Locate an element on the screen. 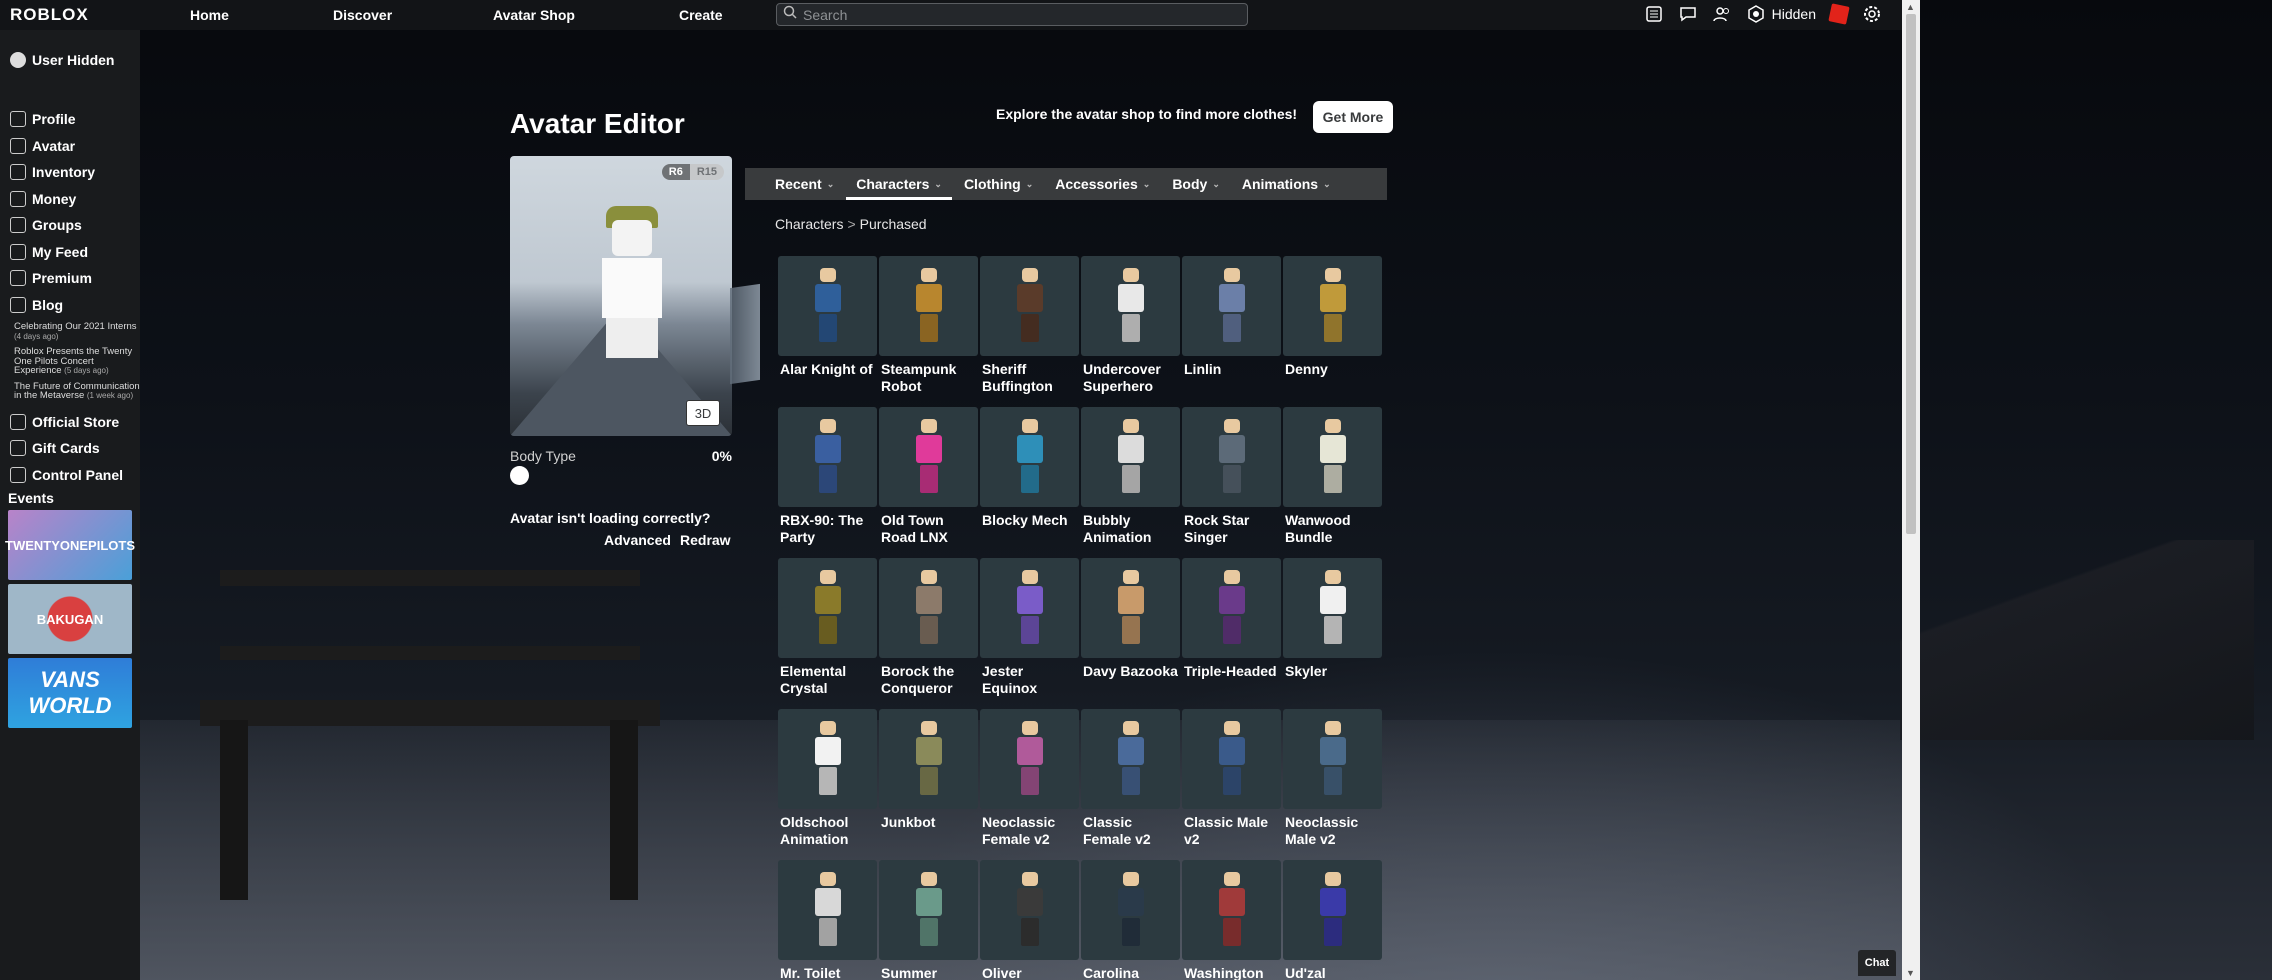  character-card: Bubbly Animation is located at coordinates (1130, 482).